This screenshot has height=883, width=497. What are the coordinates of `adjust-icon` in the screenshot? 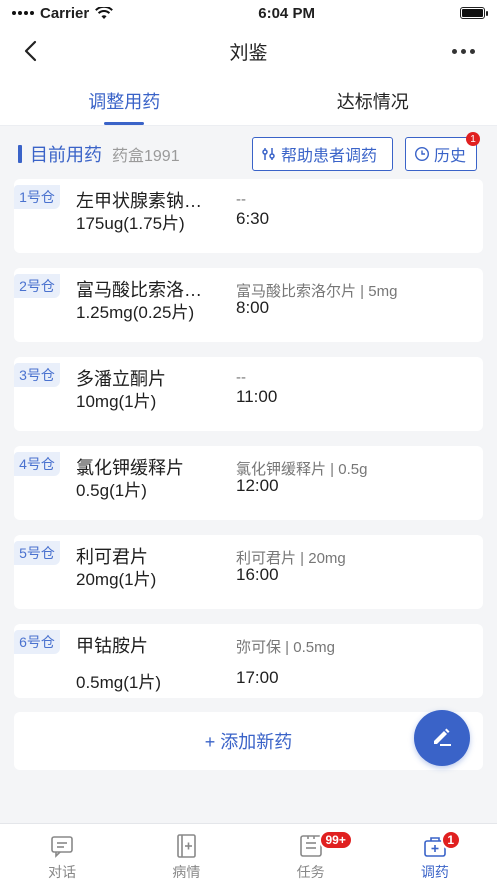 It's located at (268, 154).